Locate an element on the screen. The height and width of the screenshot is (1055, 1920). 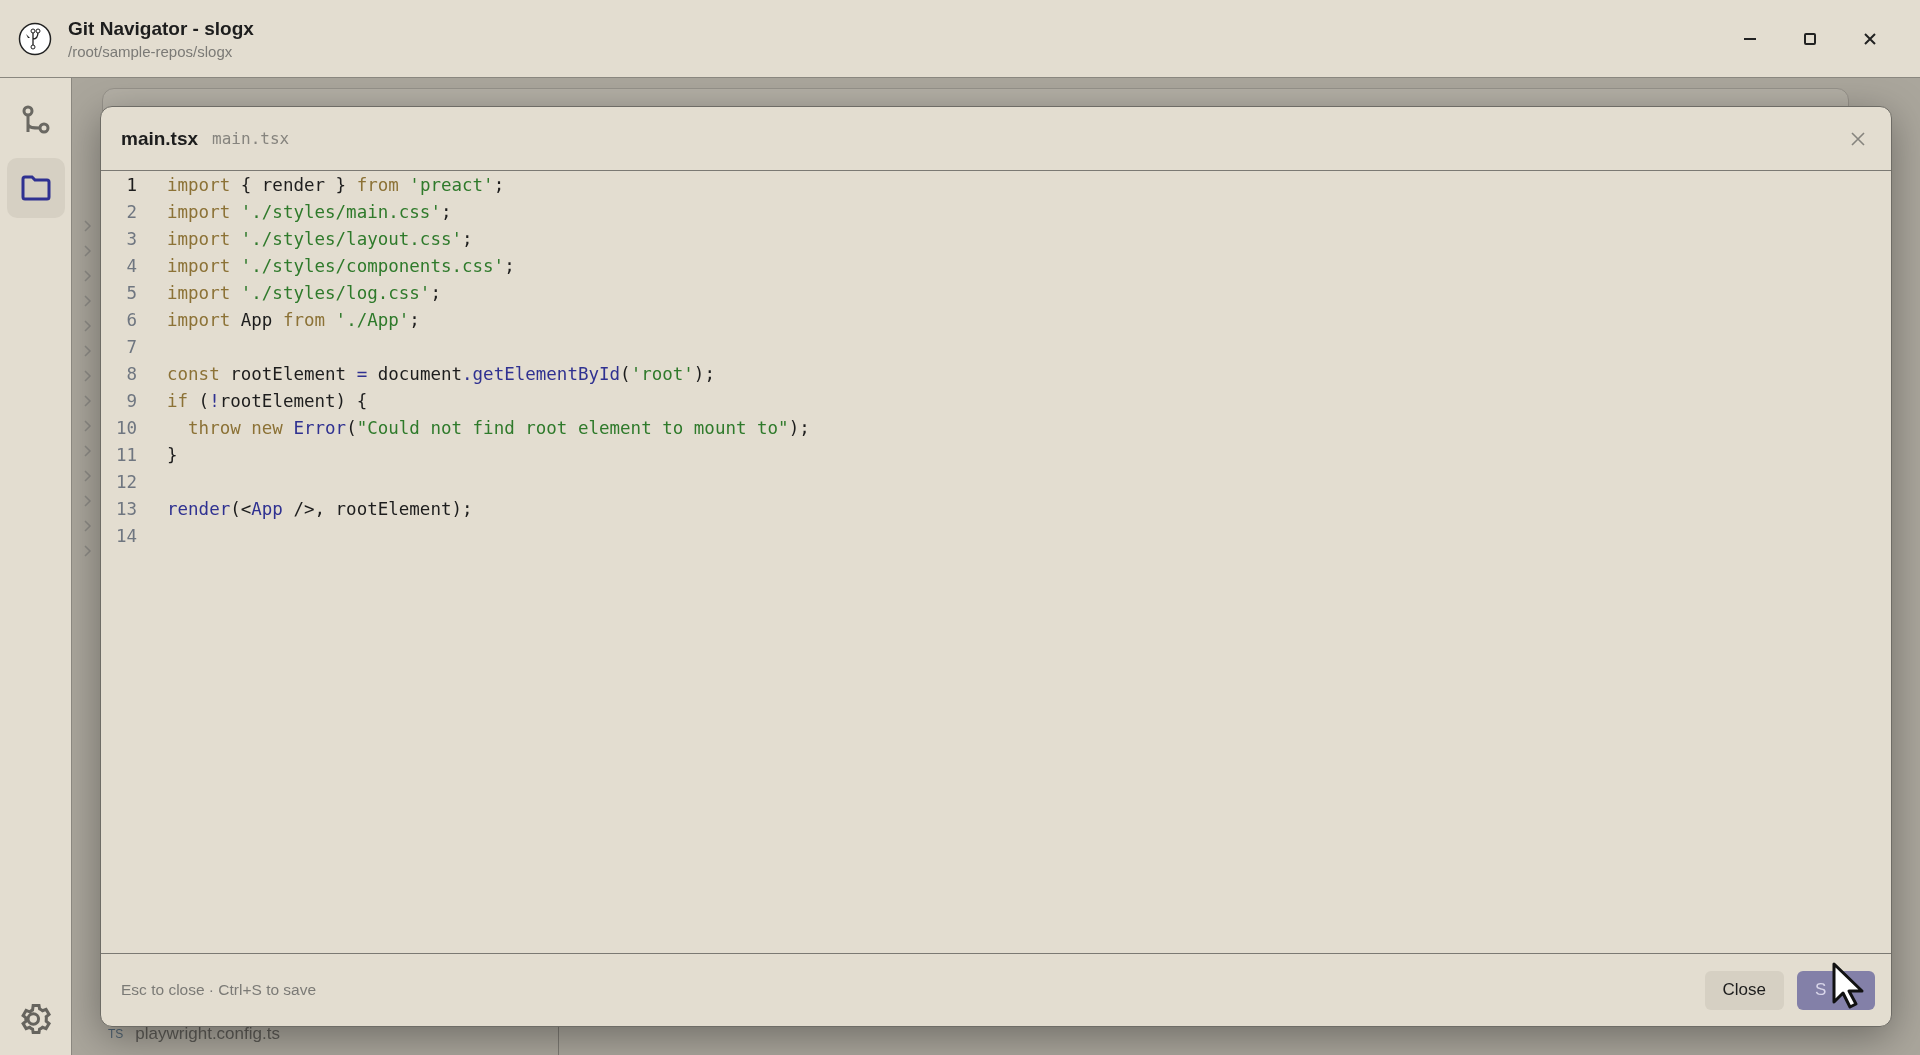
close-dialog-button: Close is located at coordinates (1744, 990).